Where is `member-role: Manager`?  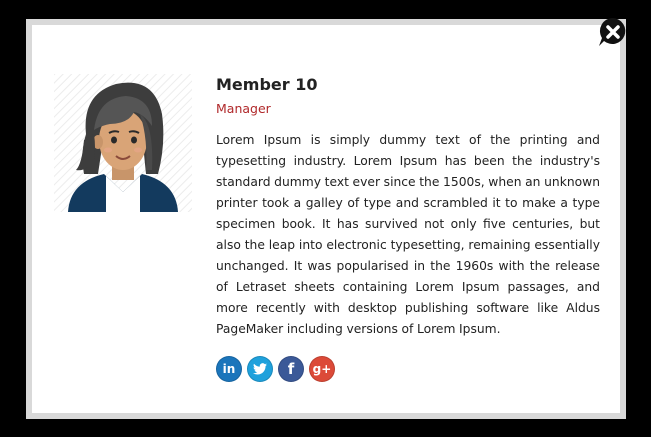 member-role: Manager is located at coordinates (243, 108).